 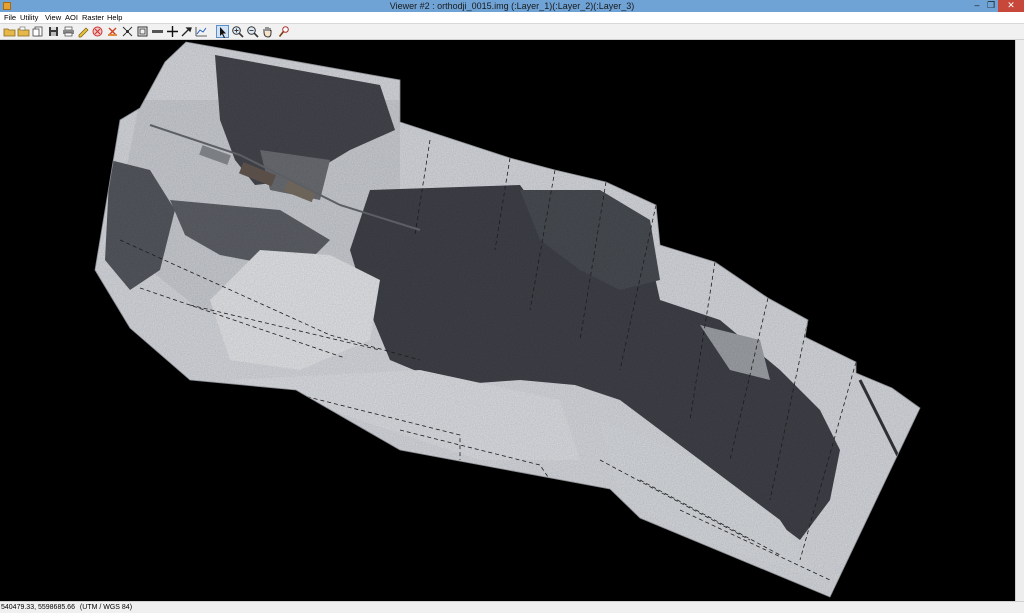 What do you see at coordinates (112, 31) in the screenshot?
I see `clear-icon` at bounding box center [112, 31].